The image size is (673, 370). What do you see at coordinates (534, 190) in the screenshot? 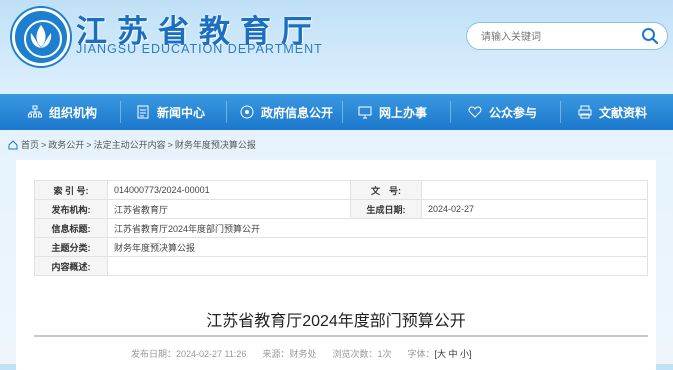
I see `doc-number-value` at bounding box center [534, 190].